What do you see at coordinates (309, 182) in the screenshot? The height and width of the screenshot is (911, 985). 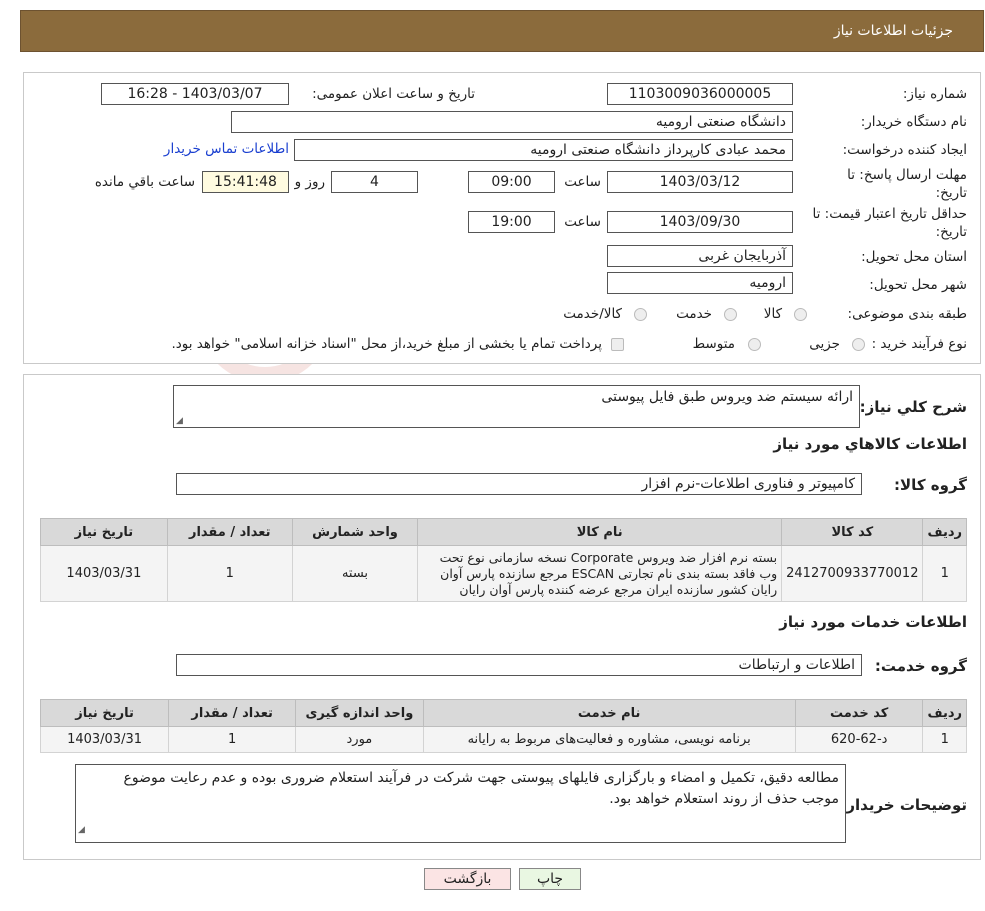 I see `days-label: روز و` at bounding box center [309, 182].